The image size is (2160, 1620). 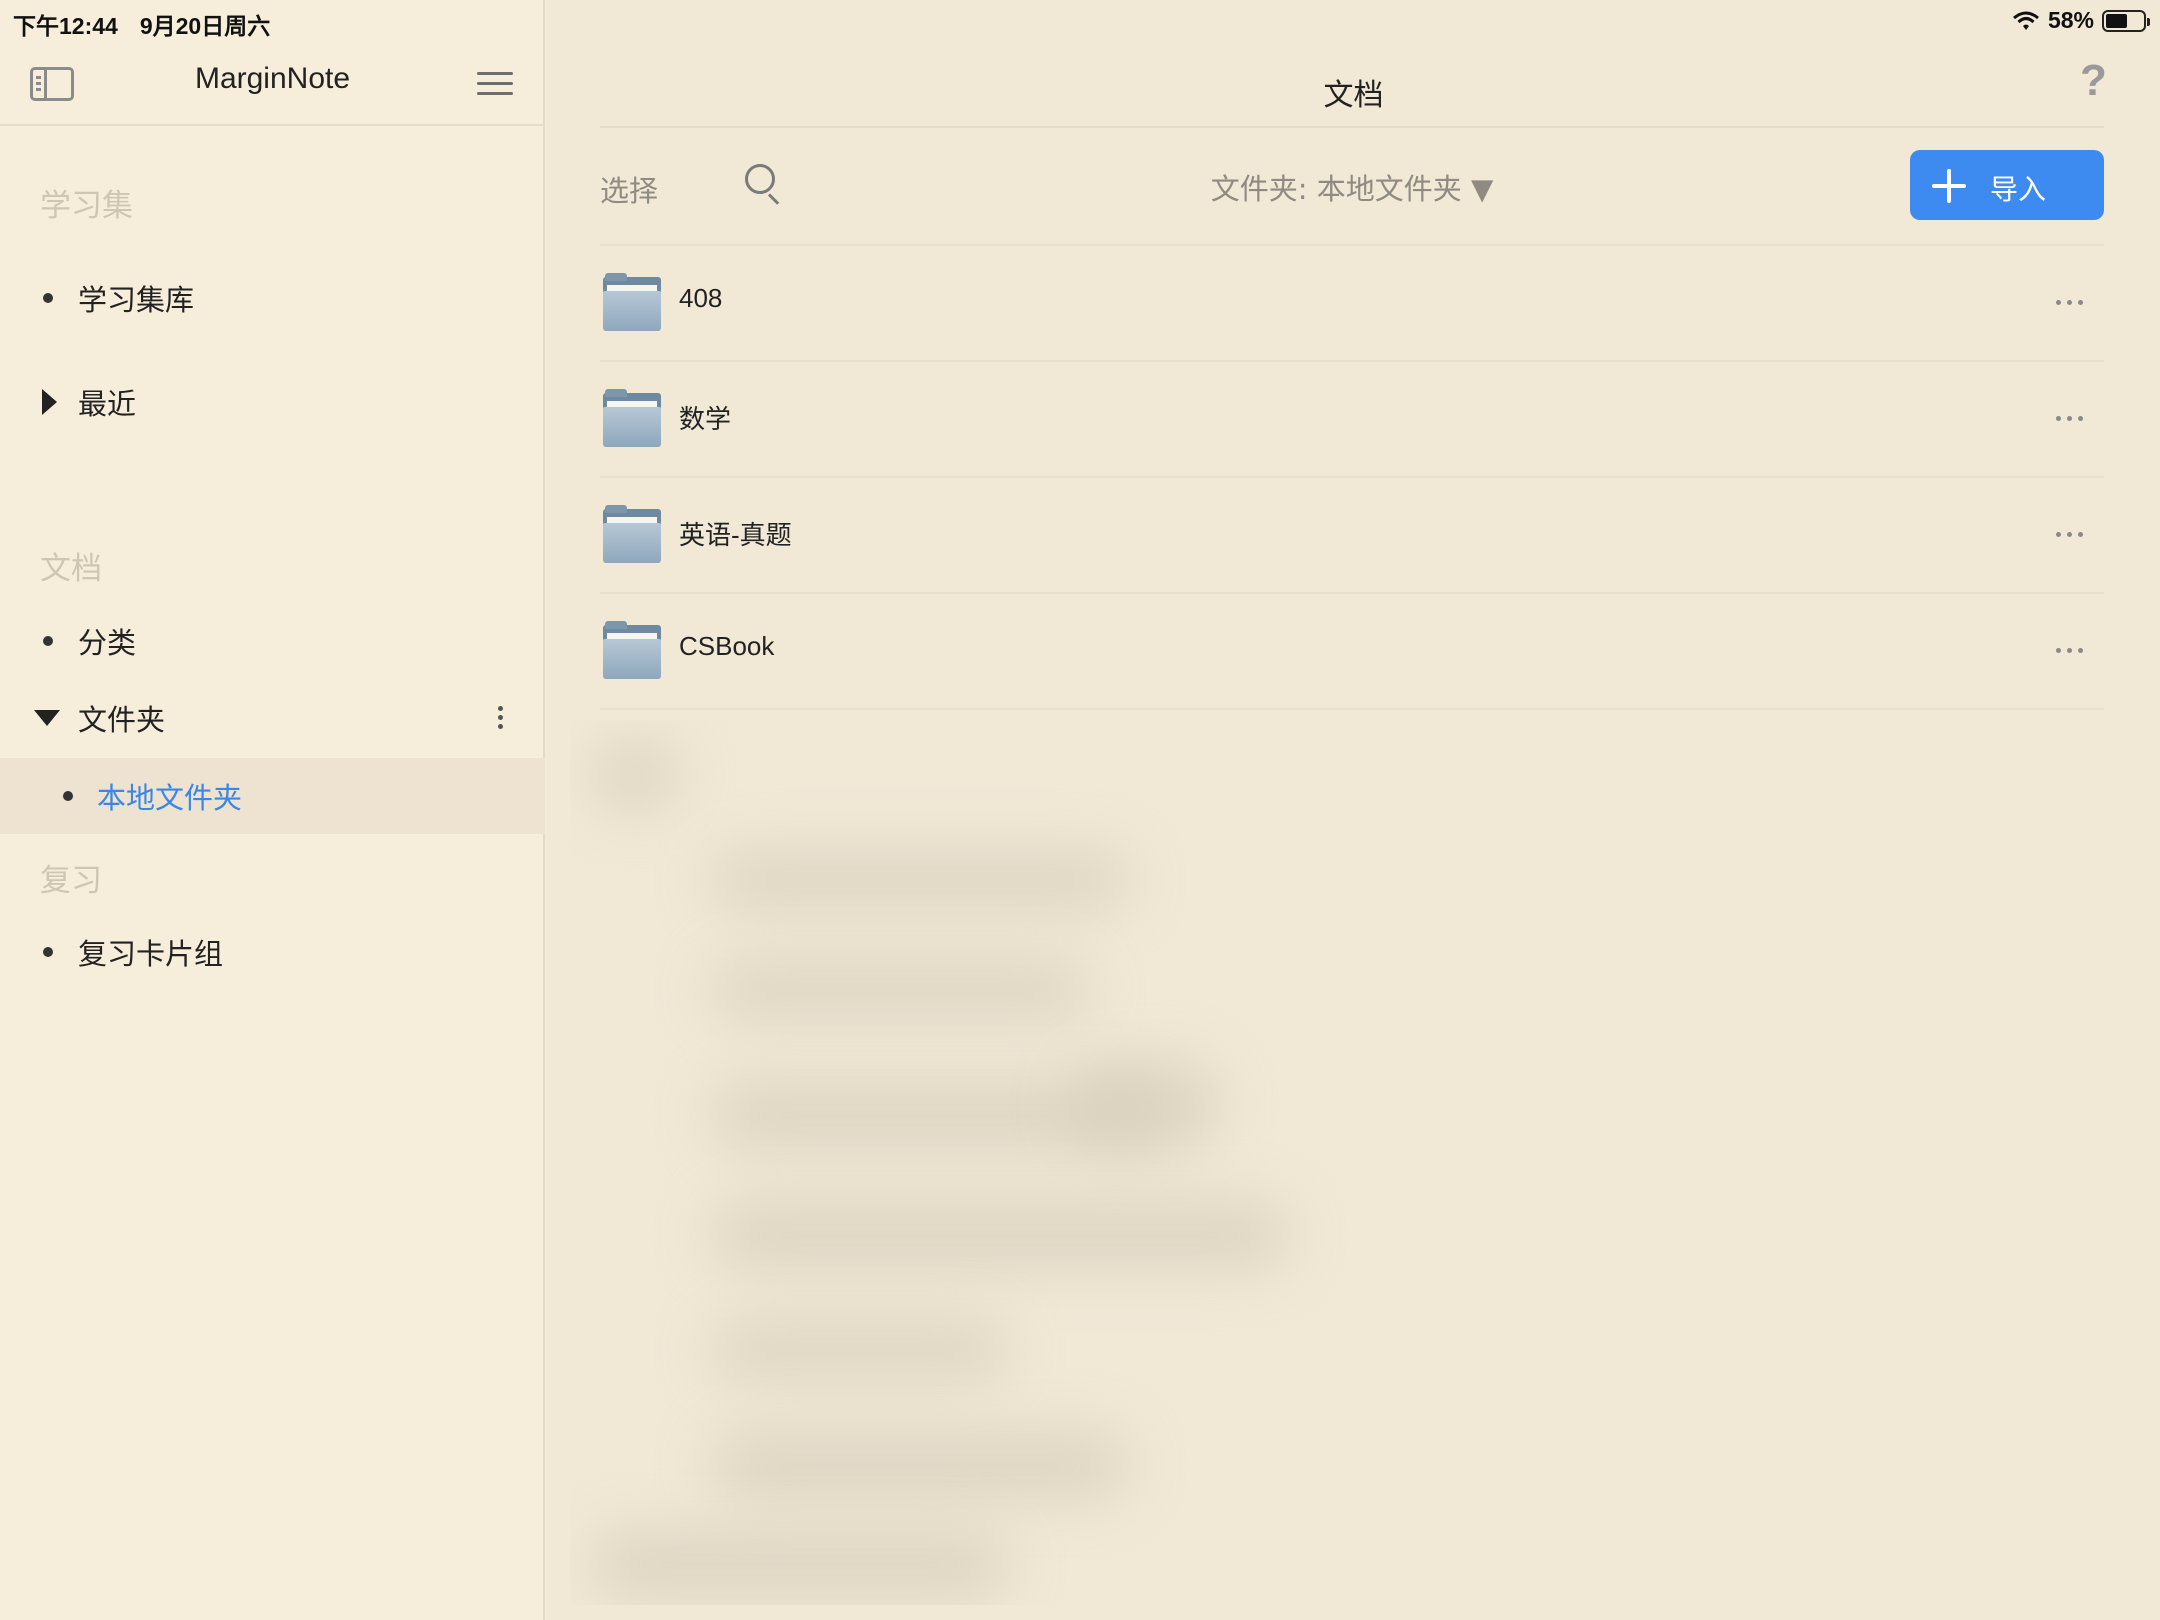 What do you see at coordinates (205, 26) in the screenshot?
I see `status-date: 9月20日周六` at bounding box center [205, 26].